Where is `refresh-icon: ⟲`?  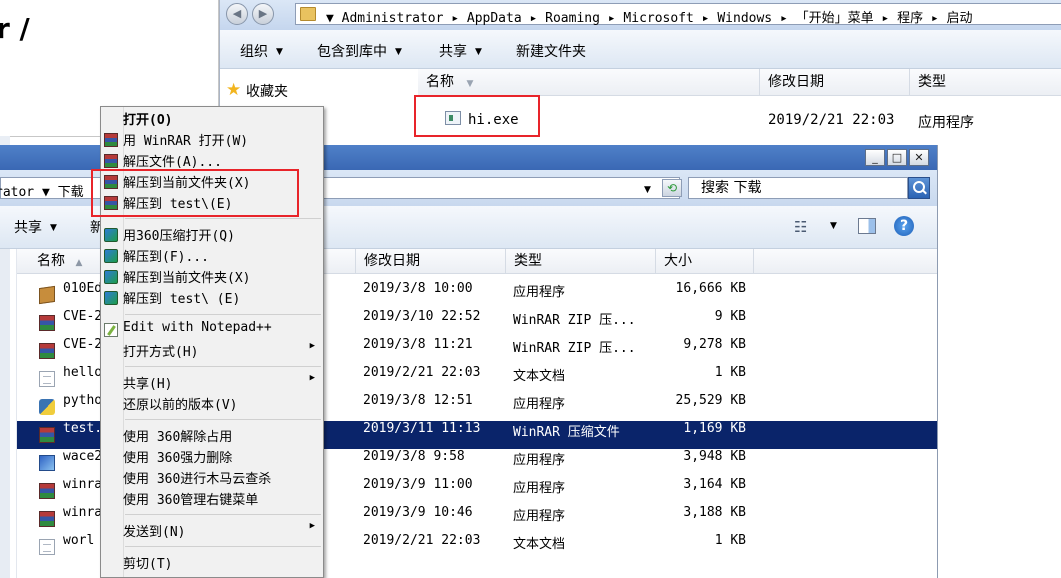
refresh-icon: ⟲ is located at coordinates (672, 188).